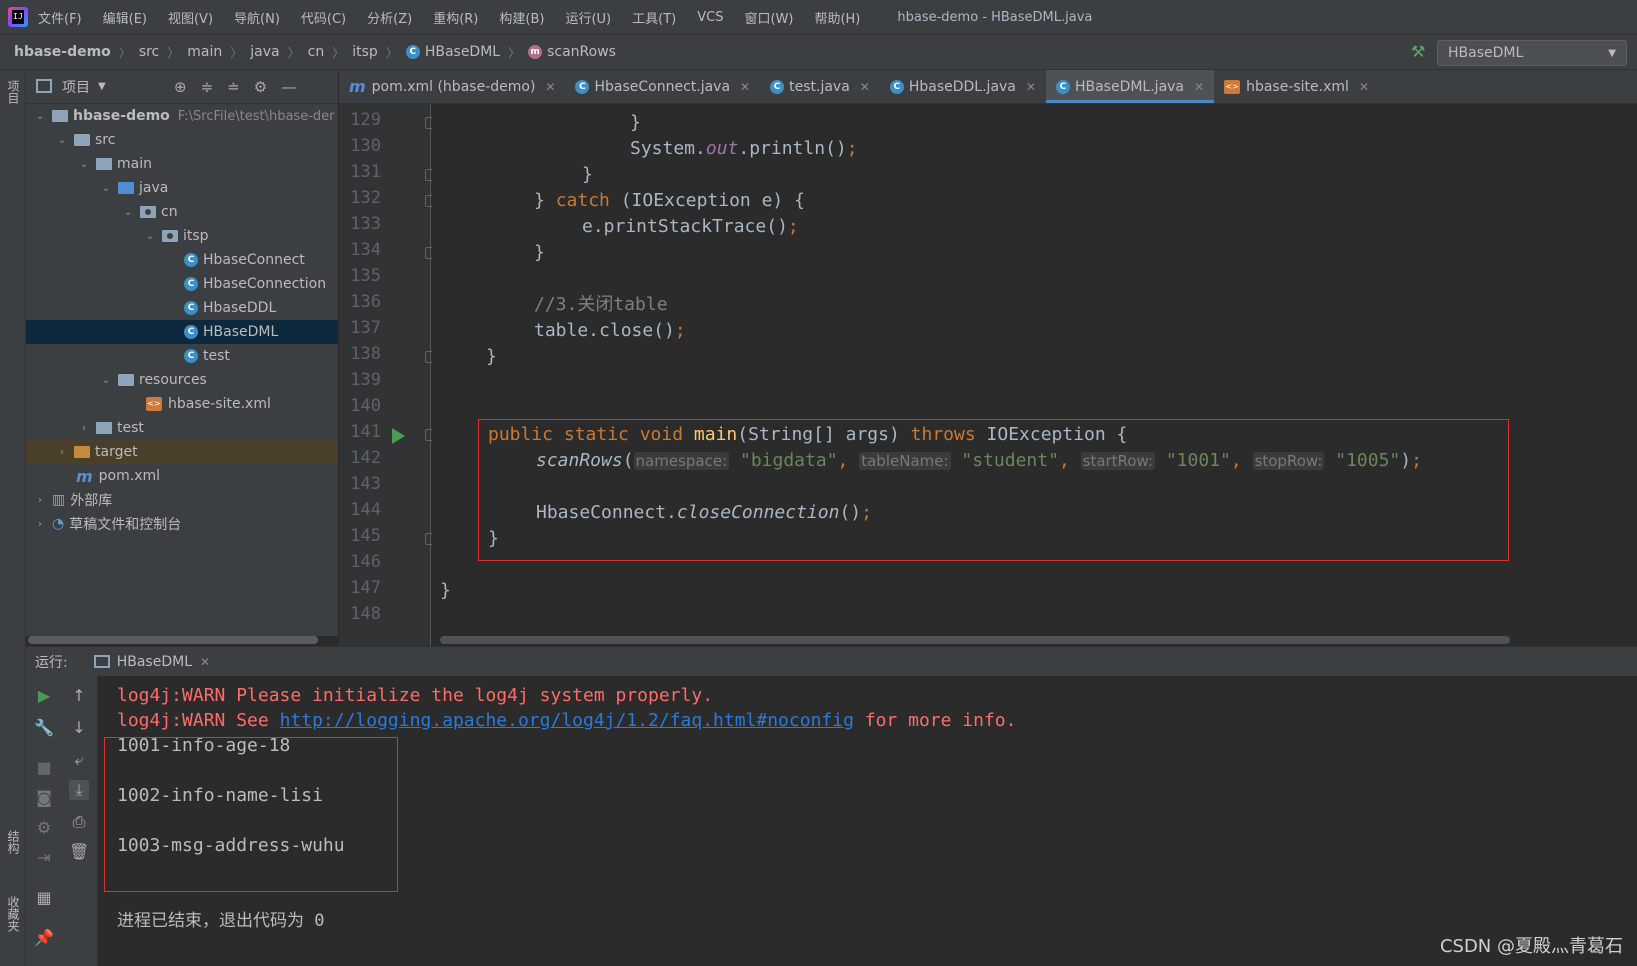 This screenshot has height=966, width=1637. Describe the element at coordinates (180, 87) in the screenshot. I see `locate-icon: ⊕` at that location.